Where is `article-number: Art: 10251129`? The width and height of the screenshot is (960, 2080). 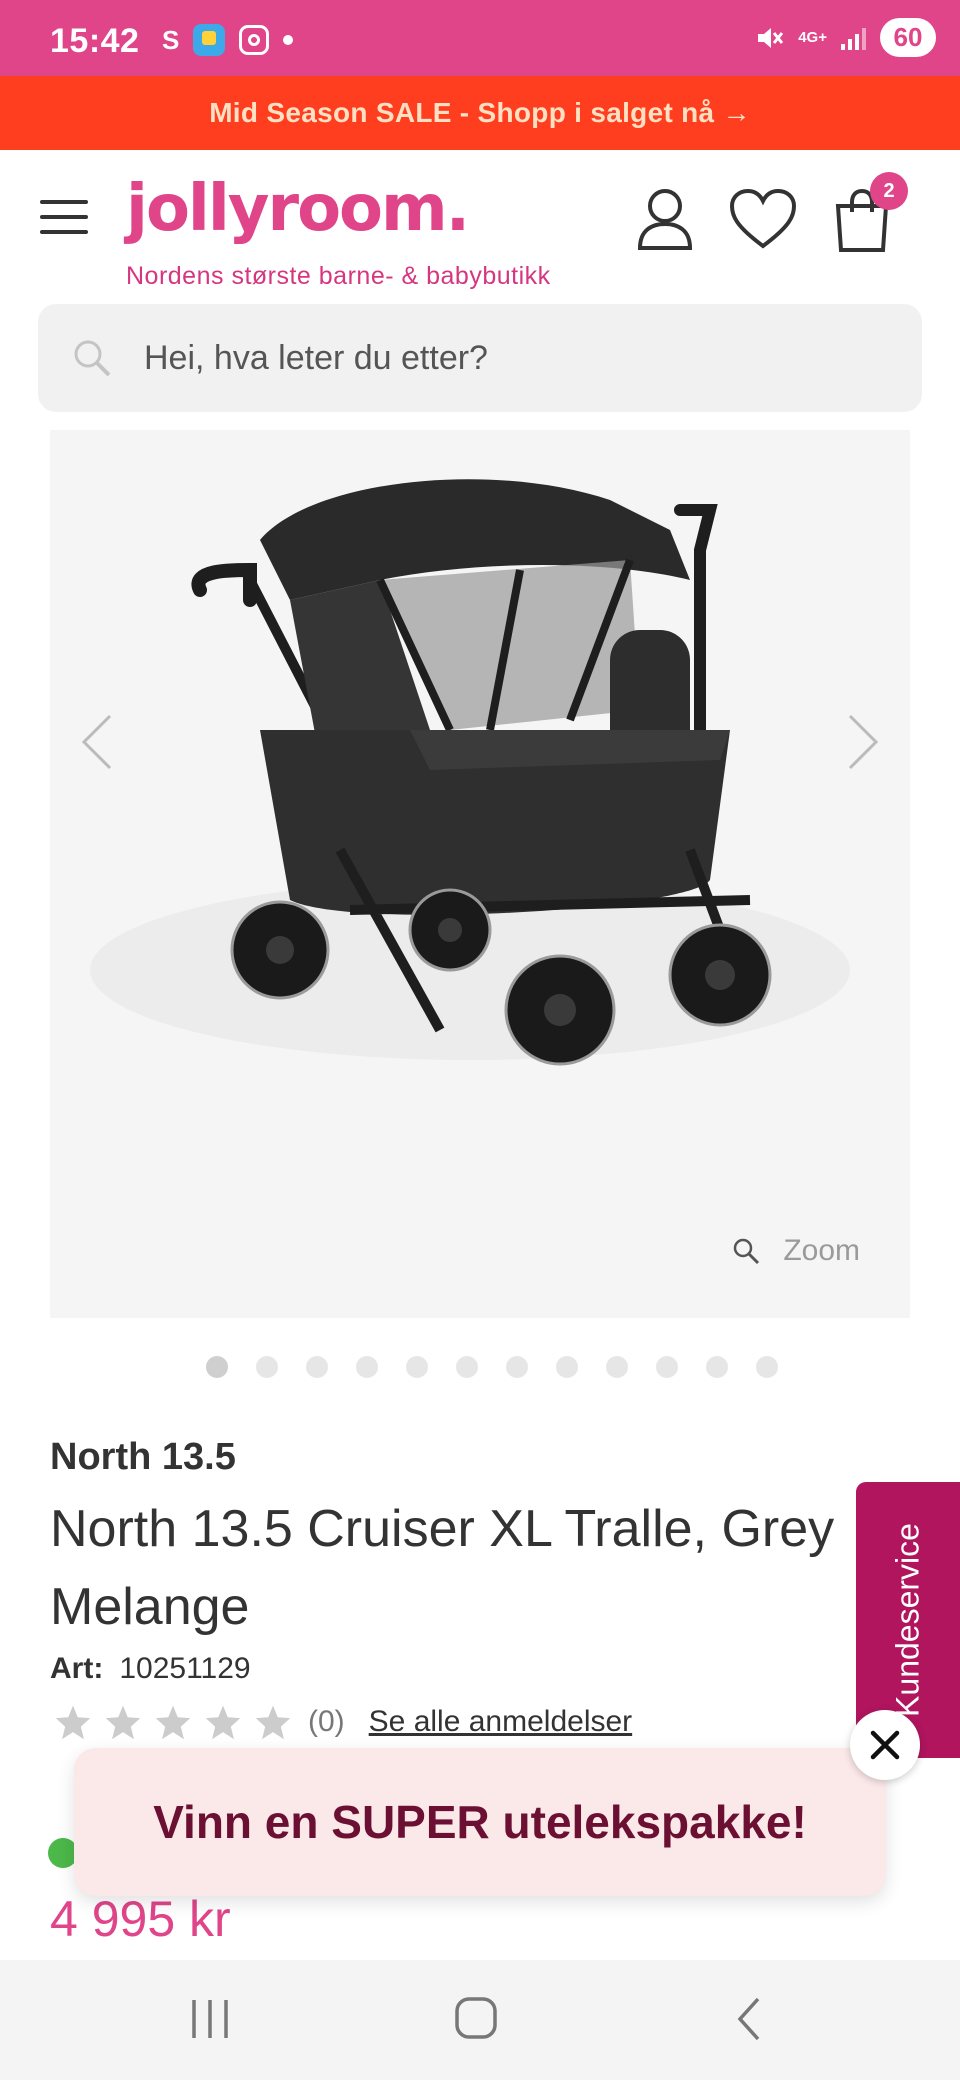
article-number: Art: 10251129 is located at coordinates (150, 1669).